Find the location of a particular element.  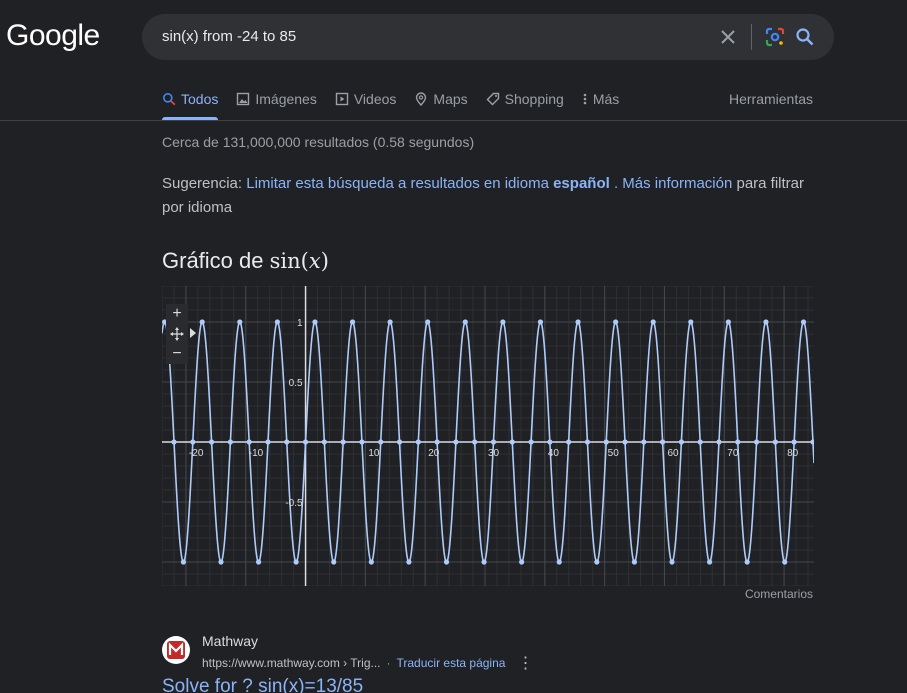

result-site-name: Mathway is located at coordinates (230, 641).